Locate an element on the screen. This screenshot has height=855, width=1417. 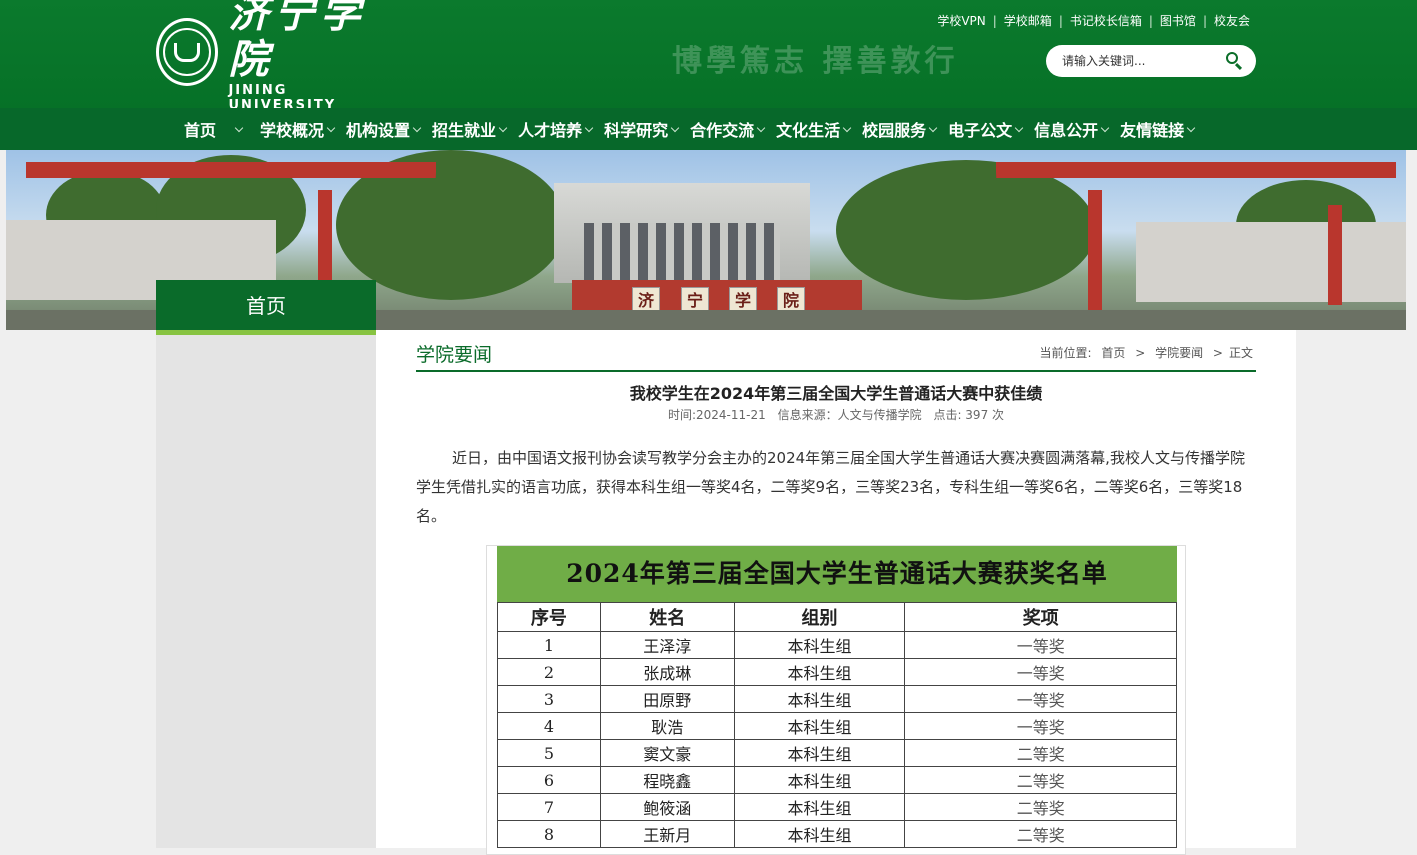
top-link-library: 图书馆 is located at coordinates (1178, 20).